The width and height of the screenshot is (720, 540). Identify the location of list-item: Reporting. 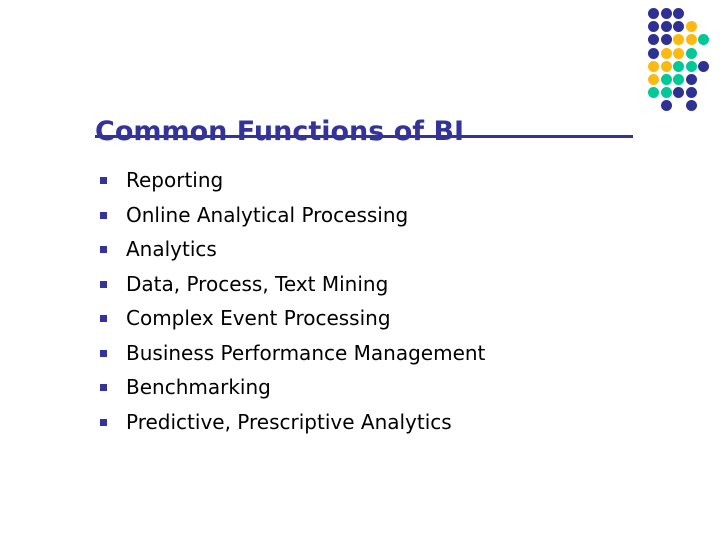
(376, 180).